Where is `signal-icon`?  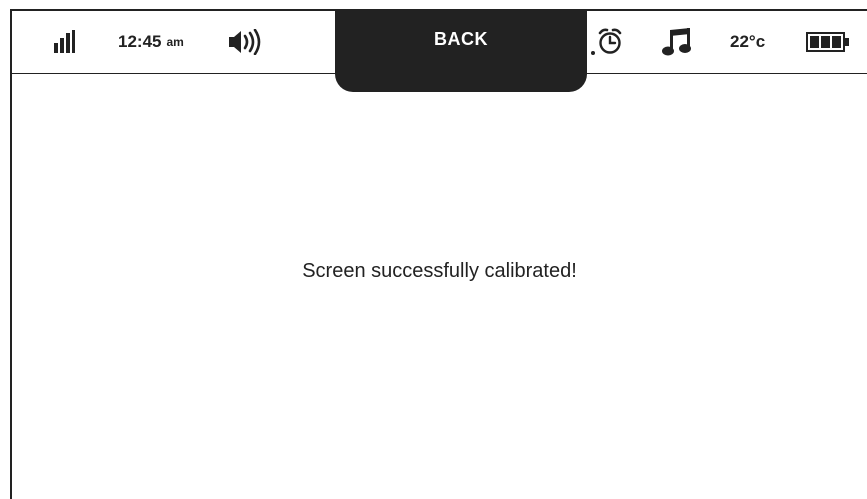 signal-icon is located at coordinates (65, 42).